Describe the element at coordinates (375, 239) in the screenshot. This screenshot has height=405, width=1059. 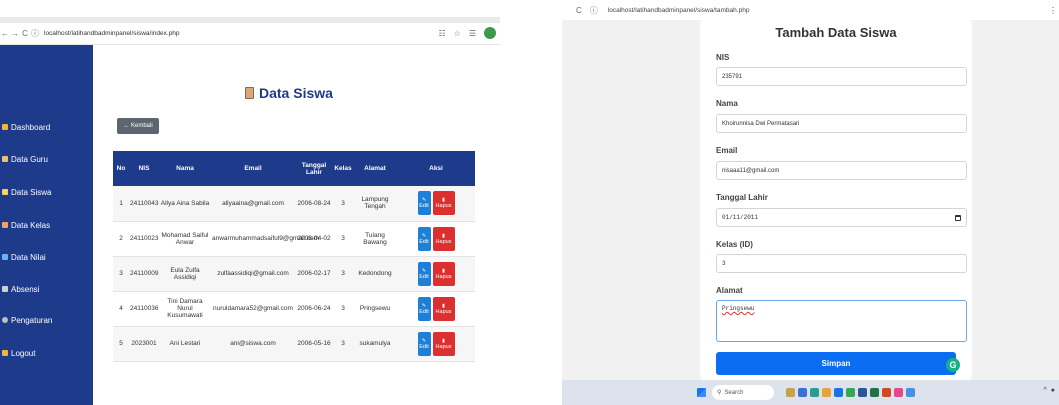
I see `cell-alamat: Tulang Bawang` at that location.